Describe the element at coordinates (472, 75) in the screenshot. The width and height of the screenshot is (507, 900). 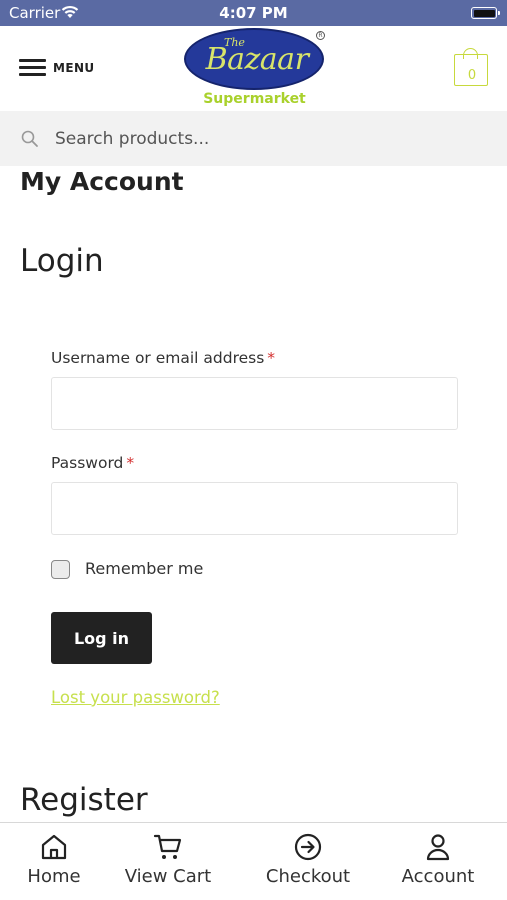
I see `cart-count: 0` at that location.